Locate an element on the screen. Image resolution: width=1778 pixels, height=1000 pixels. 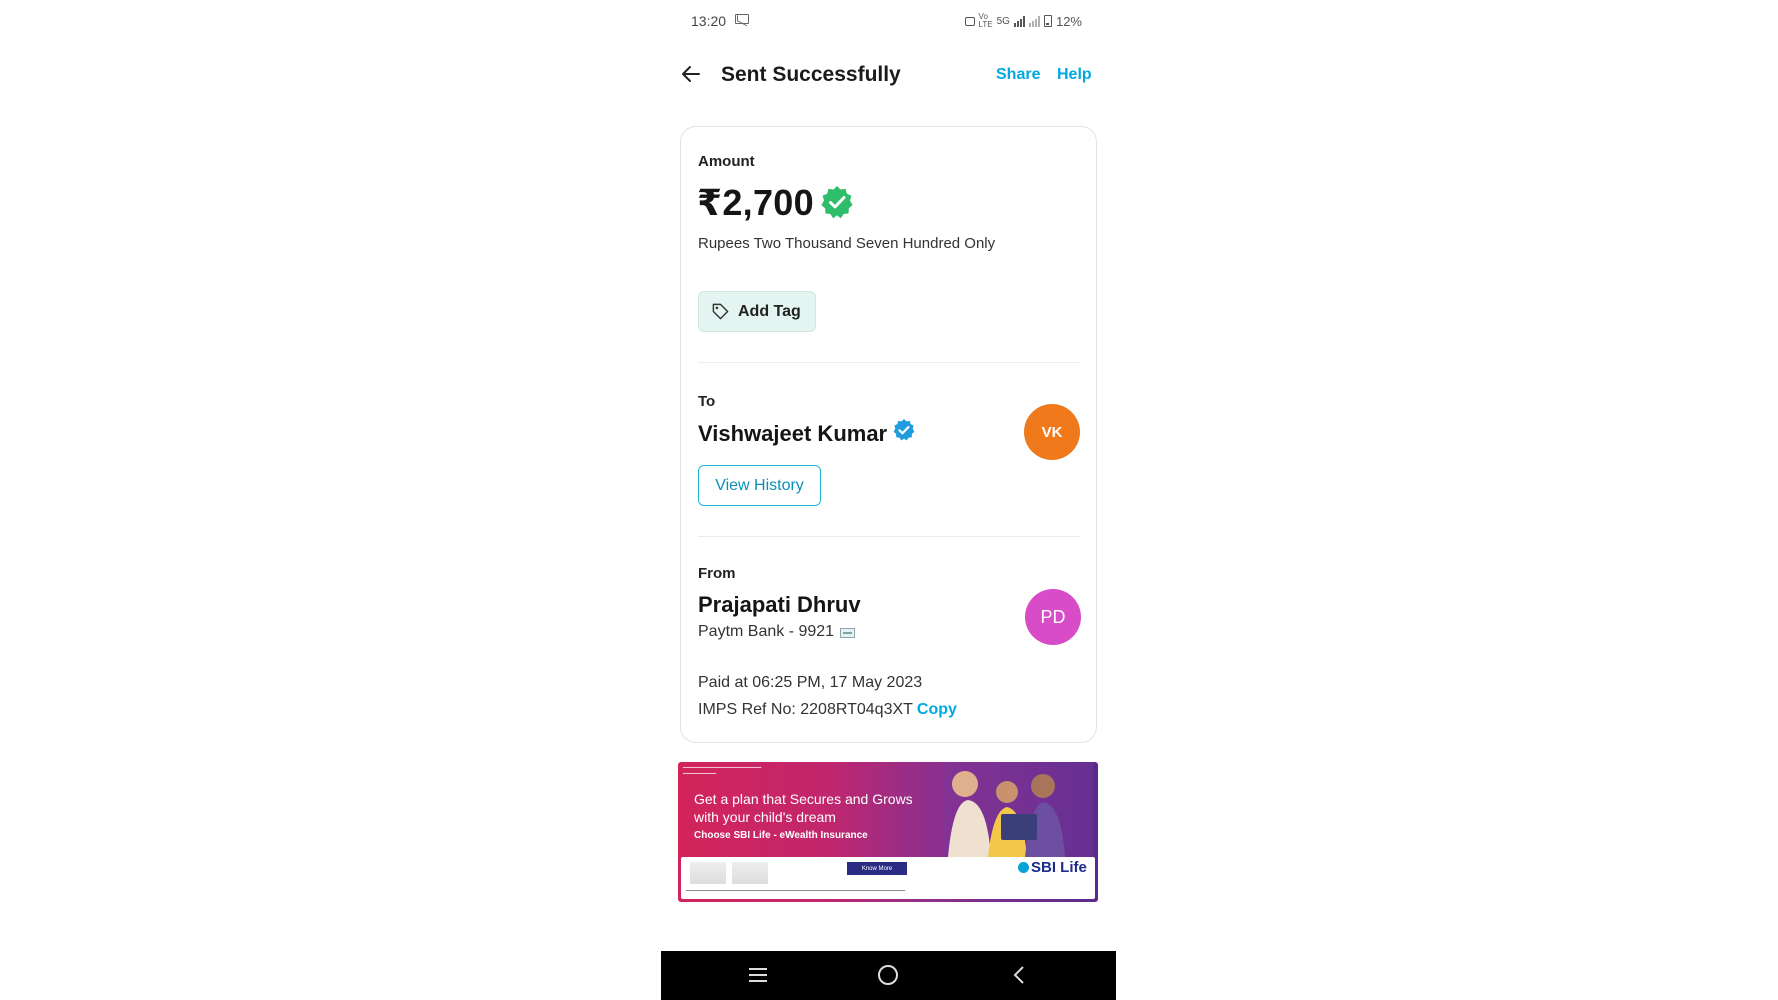
sbi-life-logo: SBI Life is located at coordinates (1052, 867).